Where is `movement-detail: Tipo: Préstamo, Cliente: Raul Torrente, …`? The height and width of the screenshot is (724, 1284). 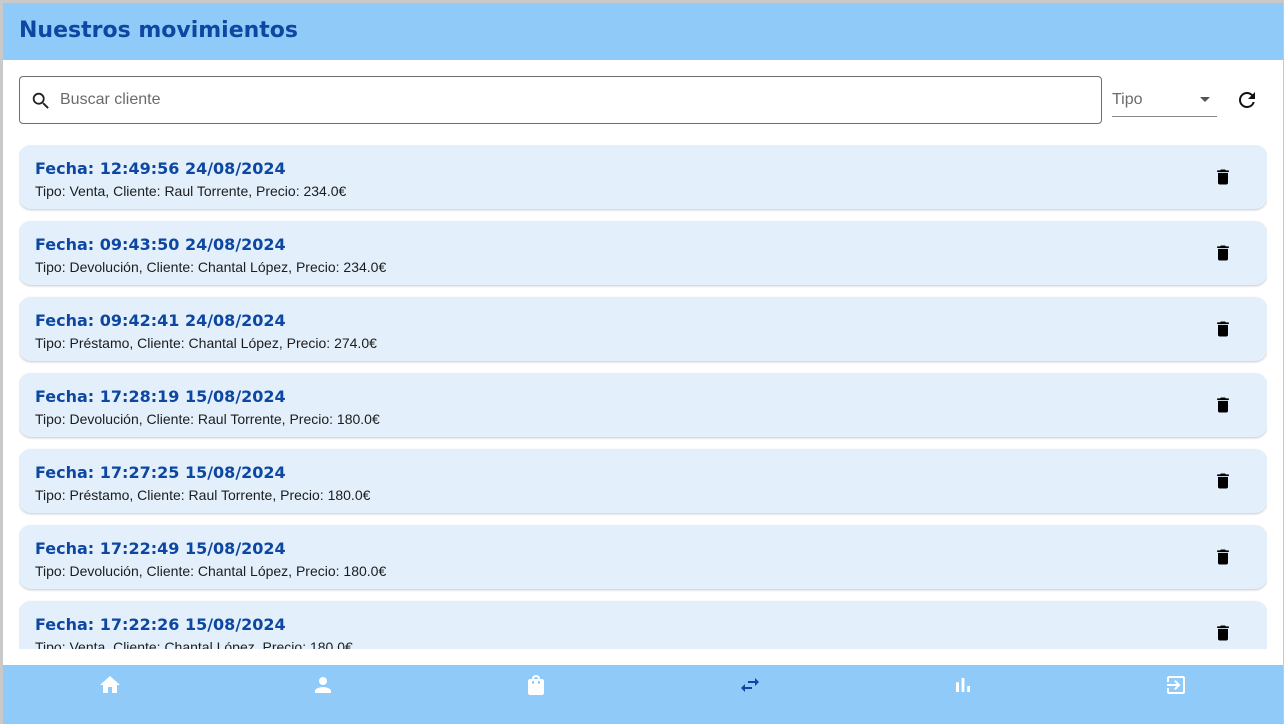
movement-detail: Tipo: Préstamo, Cliente: Raul Torrente, … is located at coordinates (203, 495).